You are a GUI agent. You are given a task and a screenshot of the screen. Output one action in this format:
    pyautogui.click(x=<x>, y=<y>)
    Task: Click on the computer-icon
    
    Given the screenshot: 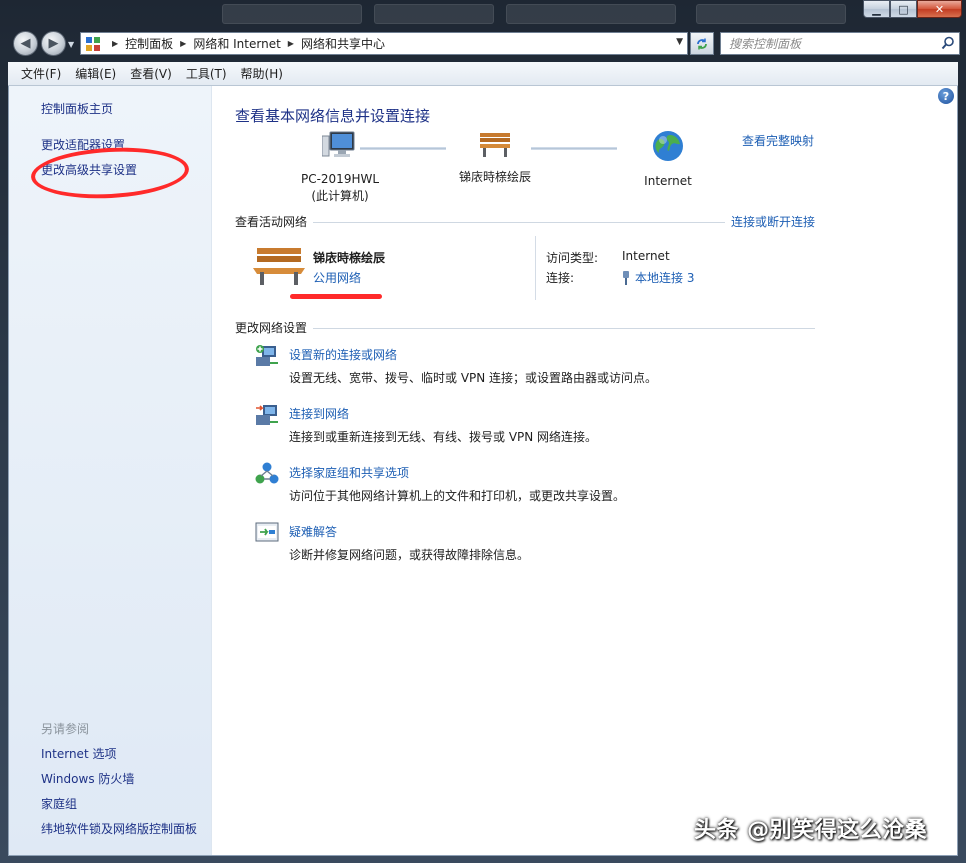 What is the action you would take?
    pyautogui.click(x=338, y=144)
    